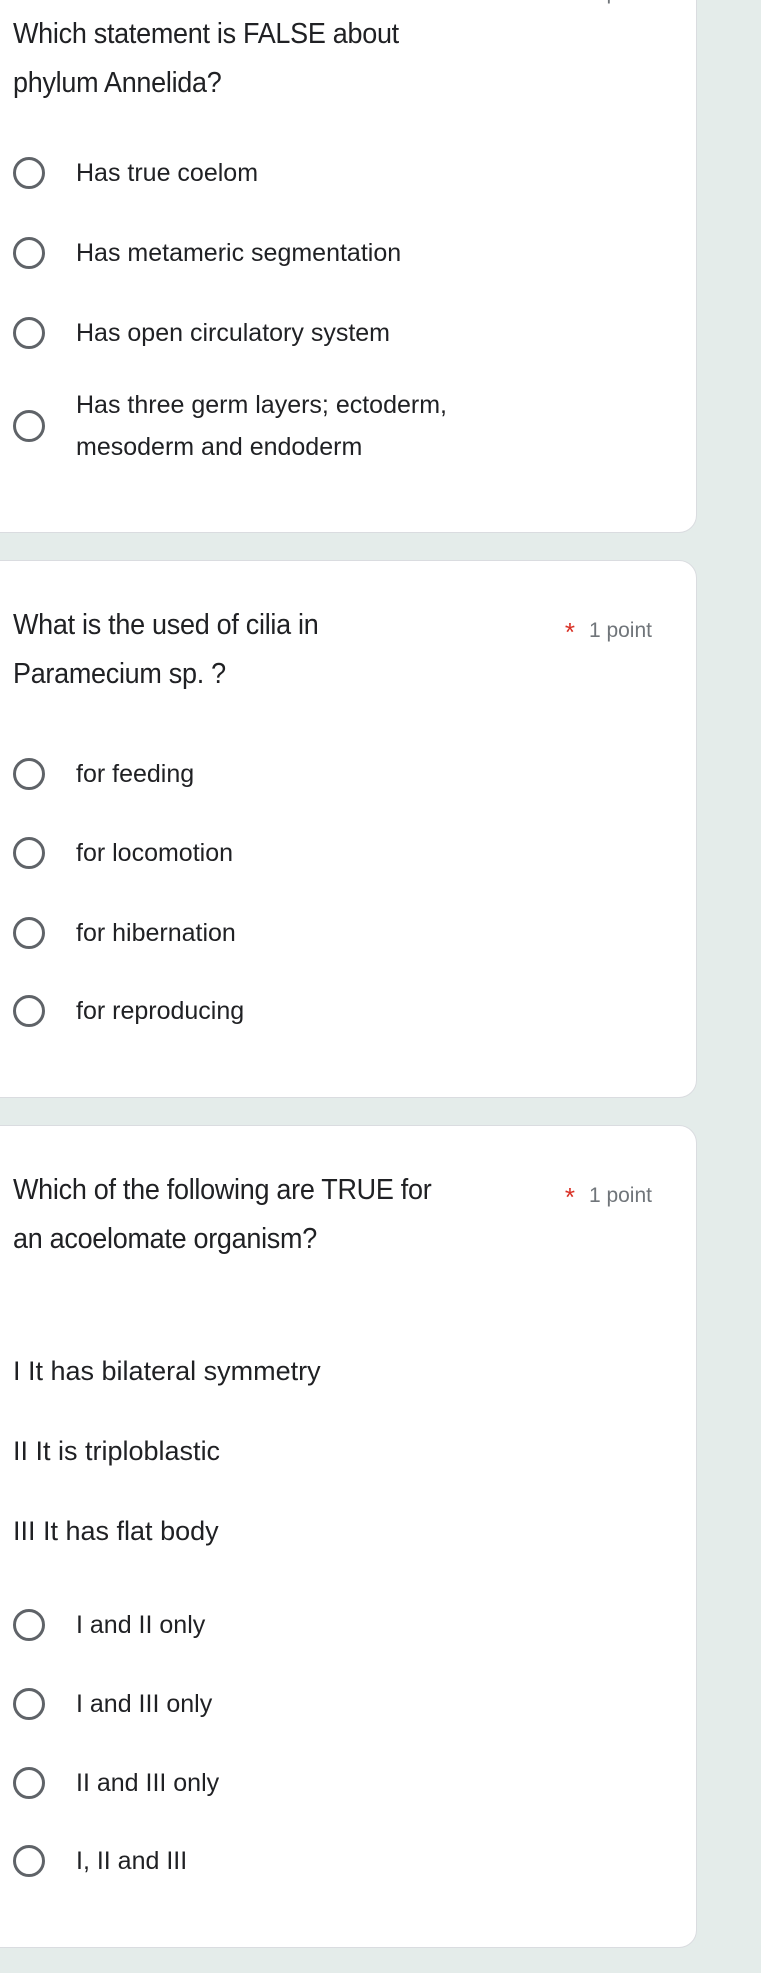  What do you see at coordinates (239, 253) in the screenshot?
I see `option-label: Has metameric segmentation` at bounding box center [239, 253].